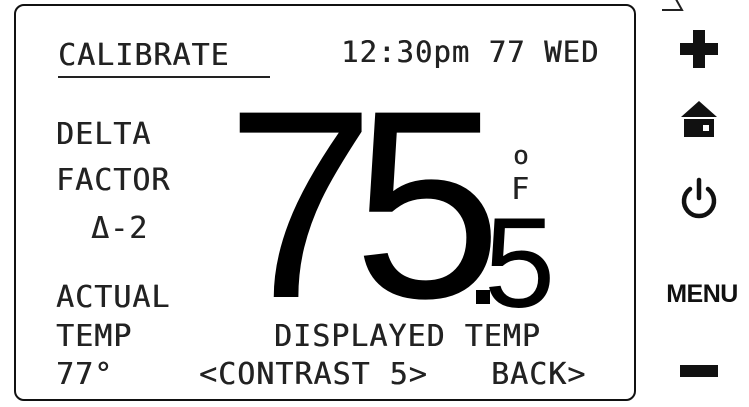  I want to click on power-button, so click(699, 199).